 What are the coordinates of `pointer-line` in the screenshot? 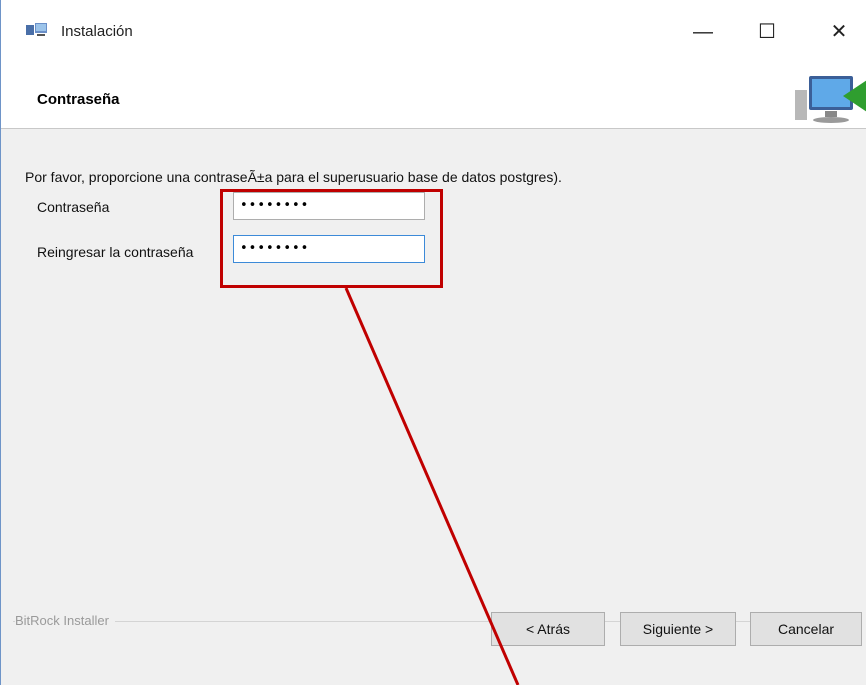 It's located at (432, 486).